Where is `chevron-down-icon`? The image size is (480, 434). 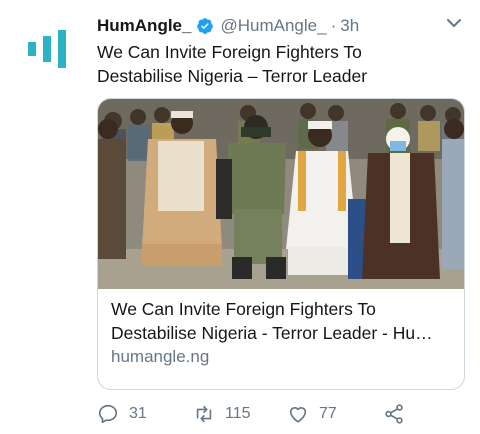
chevron-down-icon is located at coordinates (454, 23).